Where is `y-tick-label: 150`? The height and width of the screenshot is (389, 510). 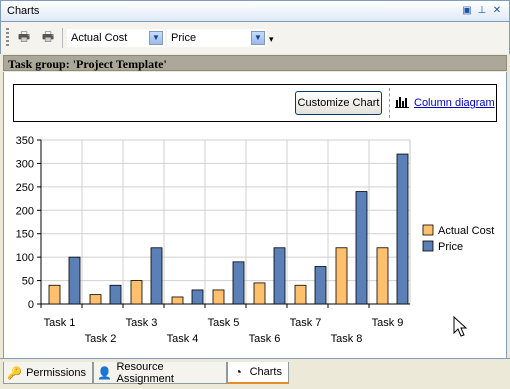
y-tick-label: 150 is located at coordinates (25, 235).